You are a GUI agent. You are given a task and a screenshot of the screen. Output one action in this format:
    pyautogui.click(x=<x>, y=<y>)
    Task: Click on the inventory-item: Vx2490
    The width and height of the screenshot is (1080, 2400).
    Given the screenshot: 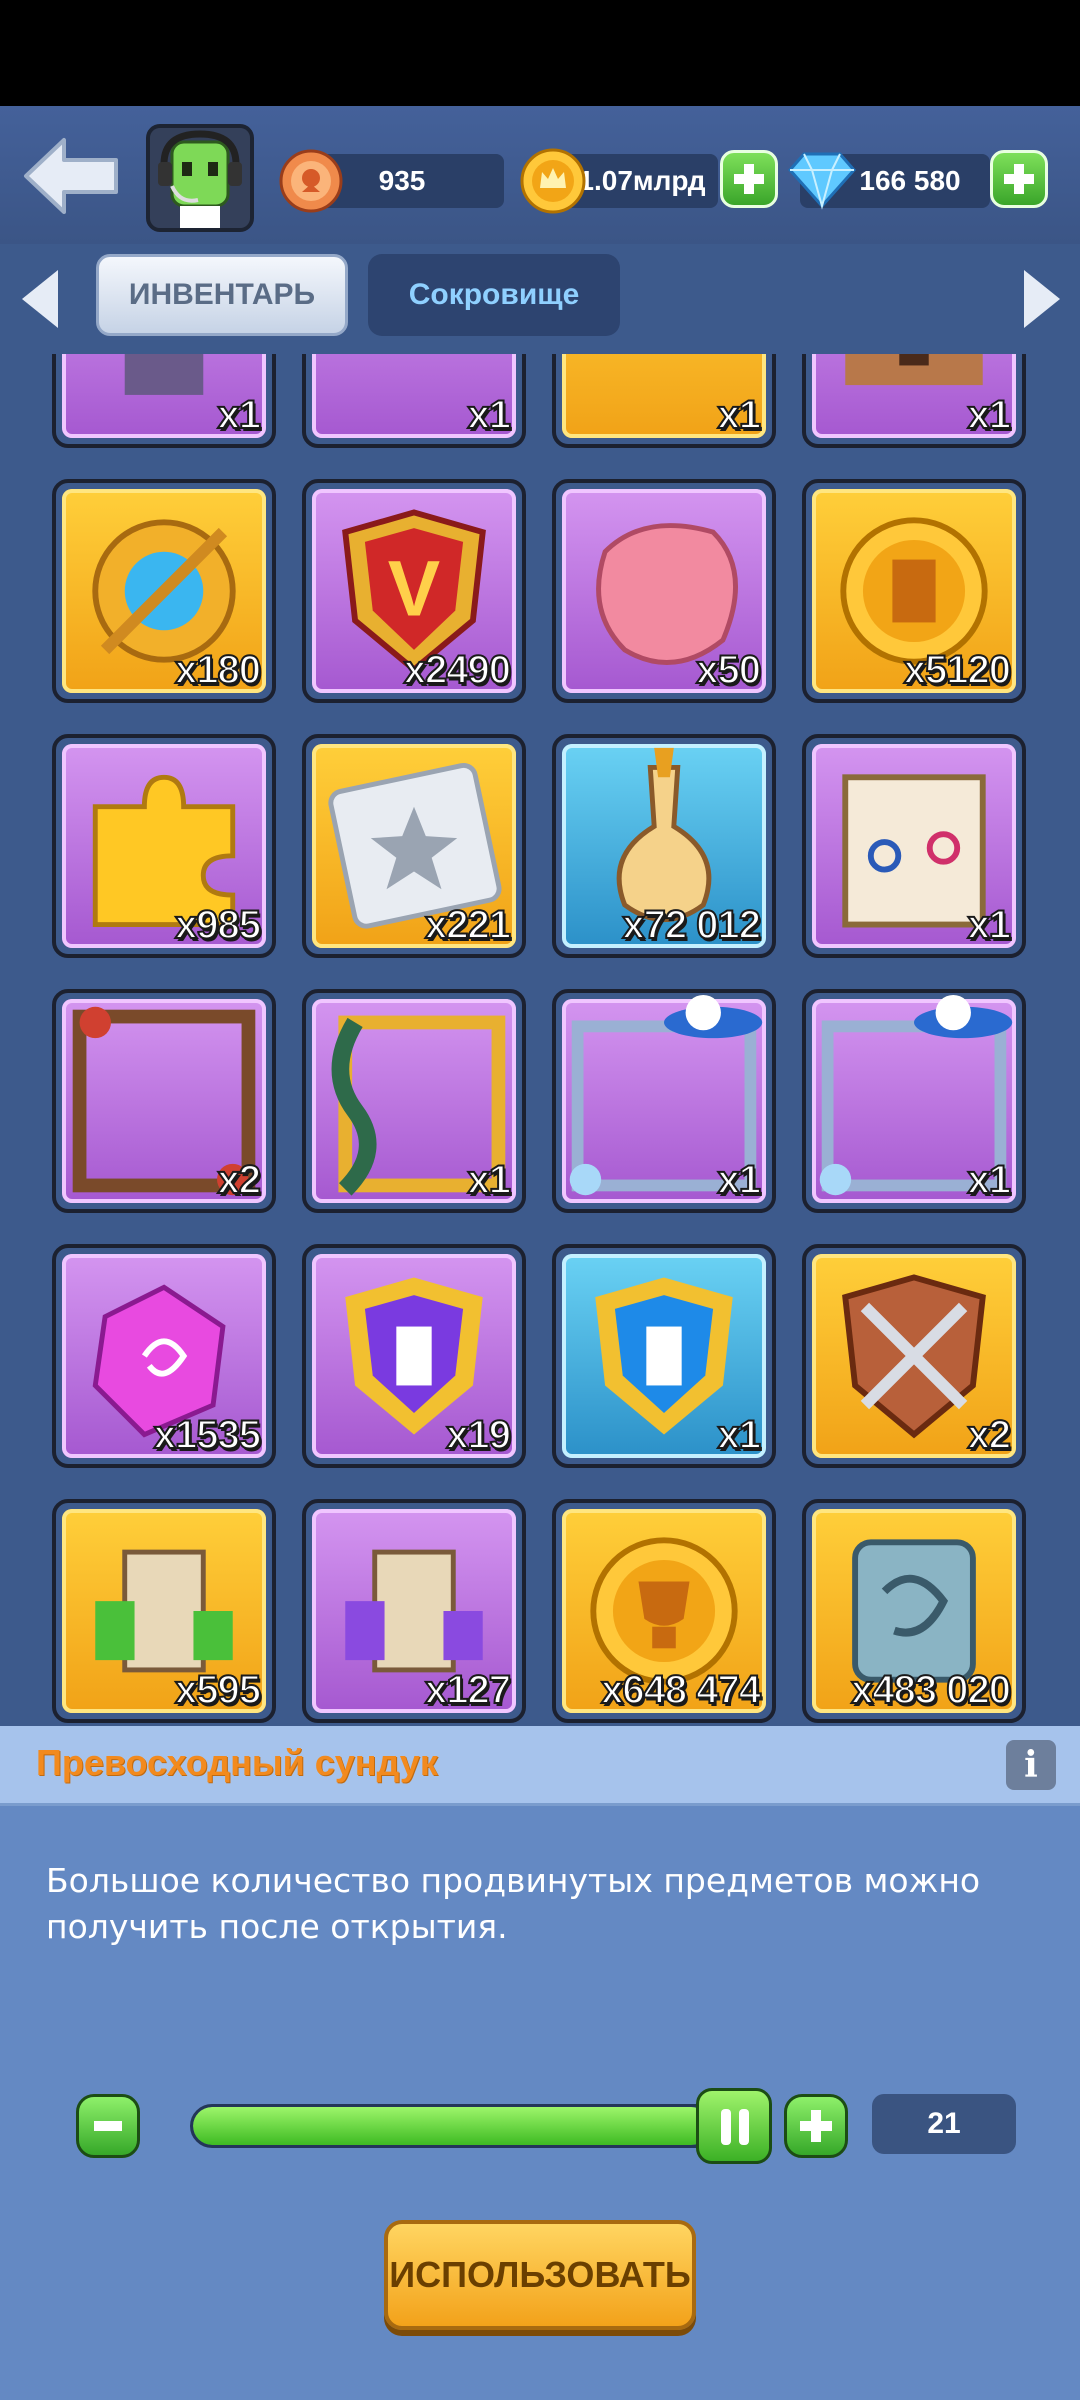 What is the action you would take?
    pyautogui.click(x=414, y=591)
    